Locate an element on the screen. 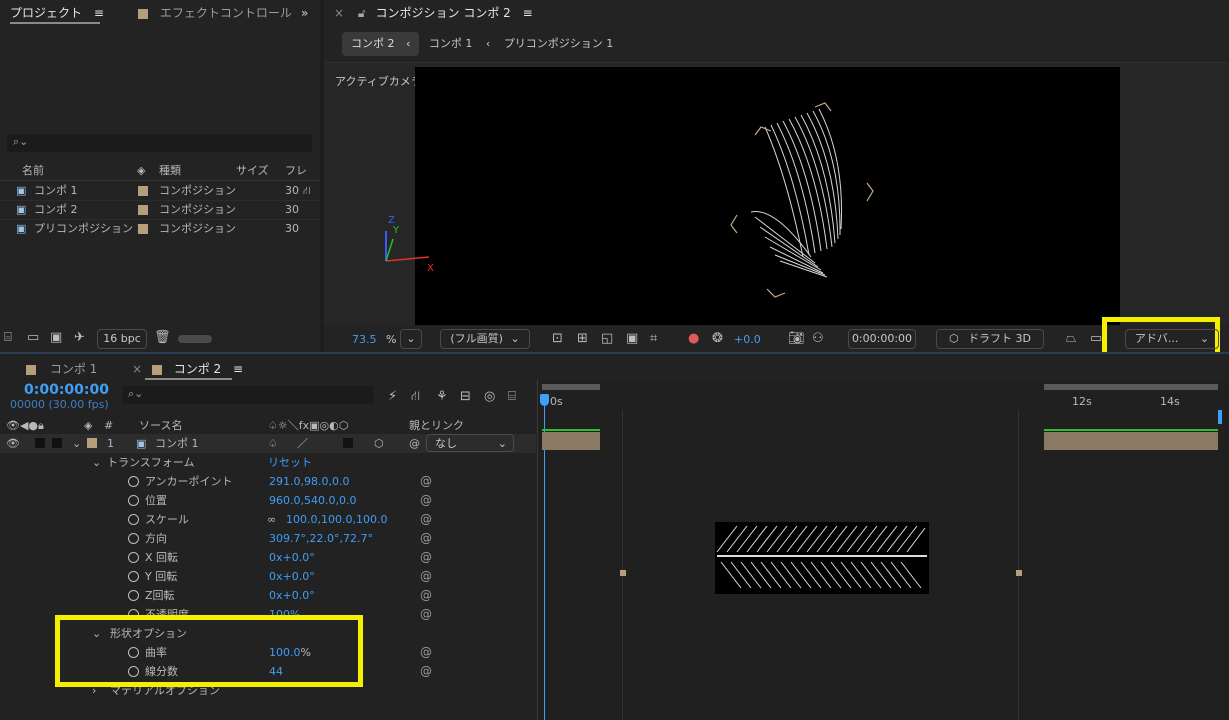  label-tag-icon: ◈ is located at coordinates (141, 170).